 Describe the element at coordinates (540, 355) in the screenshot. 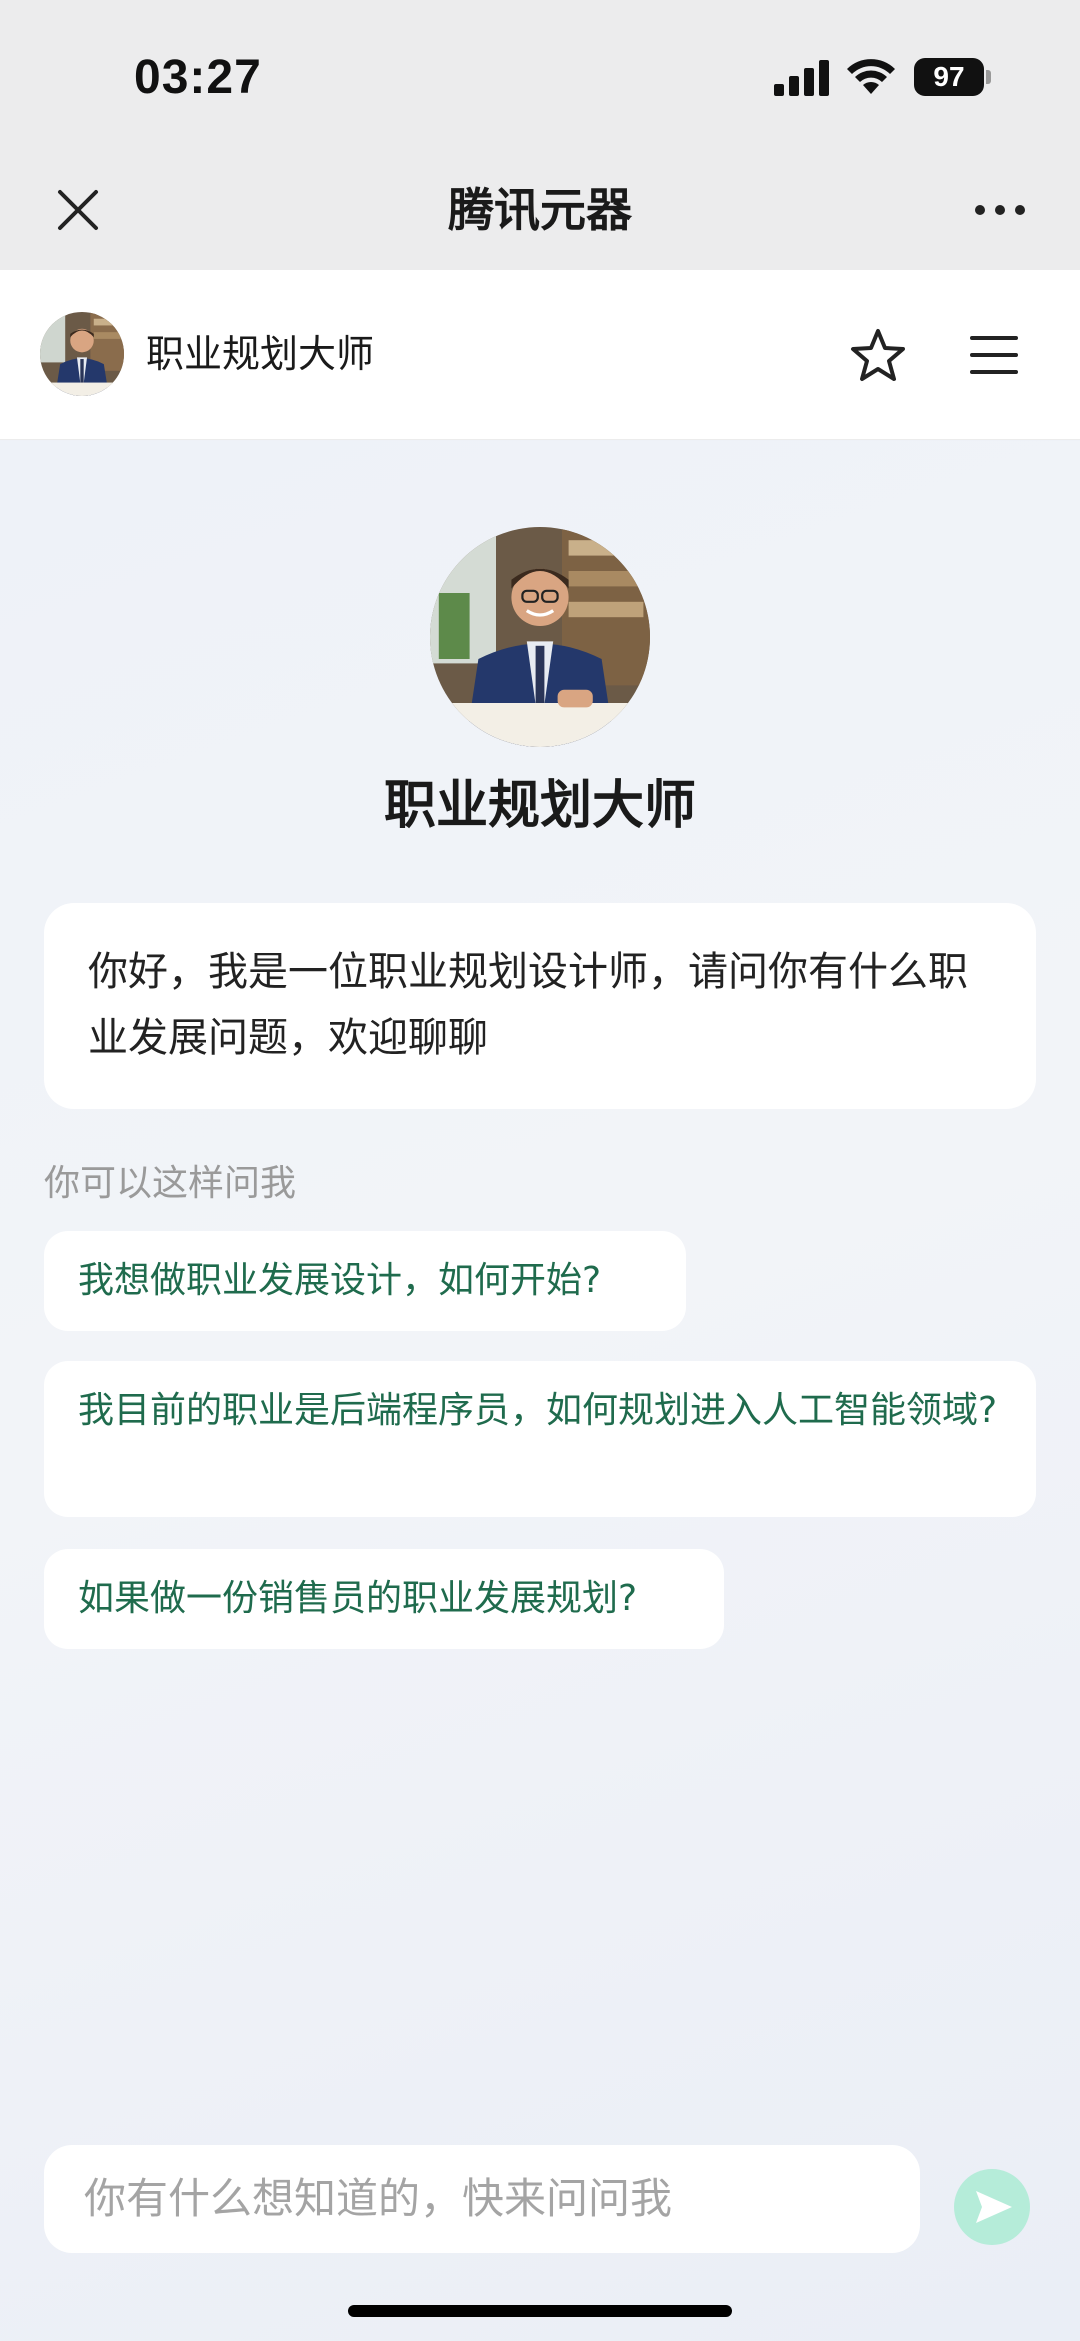

I see `agent-header: 职业规划大师` at that location.